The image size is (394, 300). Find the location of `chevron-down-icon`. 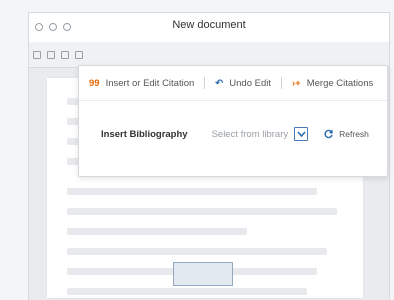

chevron-down-icon is located at coordinates (301, 134).